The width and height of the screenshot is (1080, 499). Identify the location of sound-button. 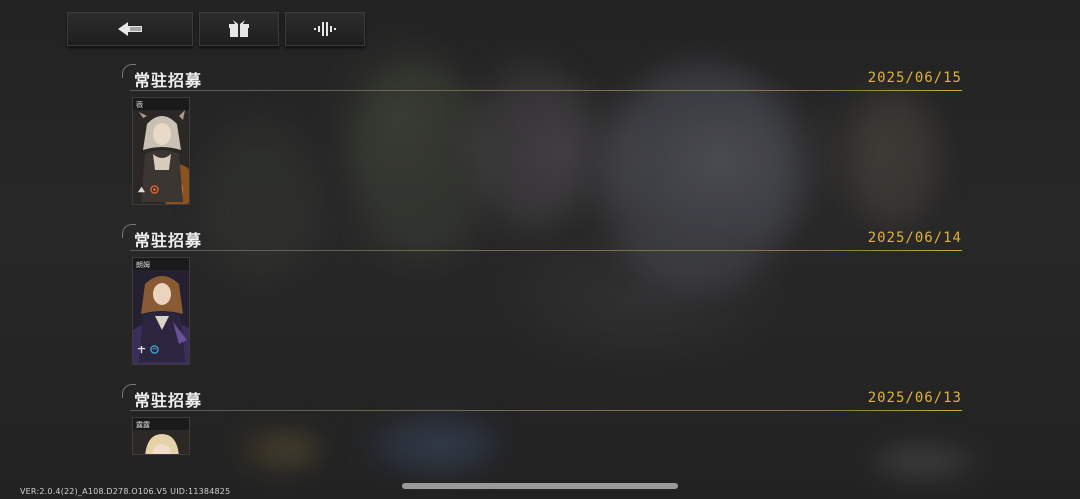
(325, 29).